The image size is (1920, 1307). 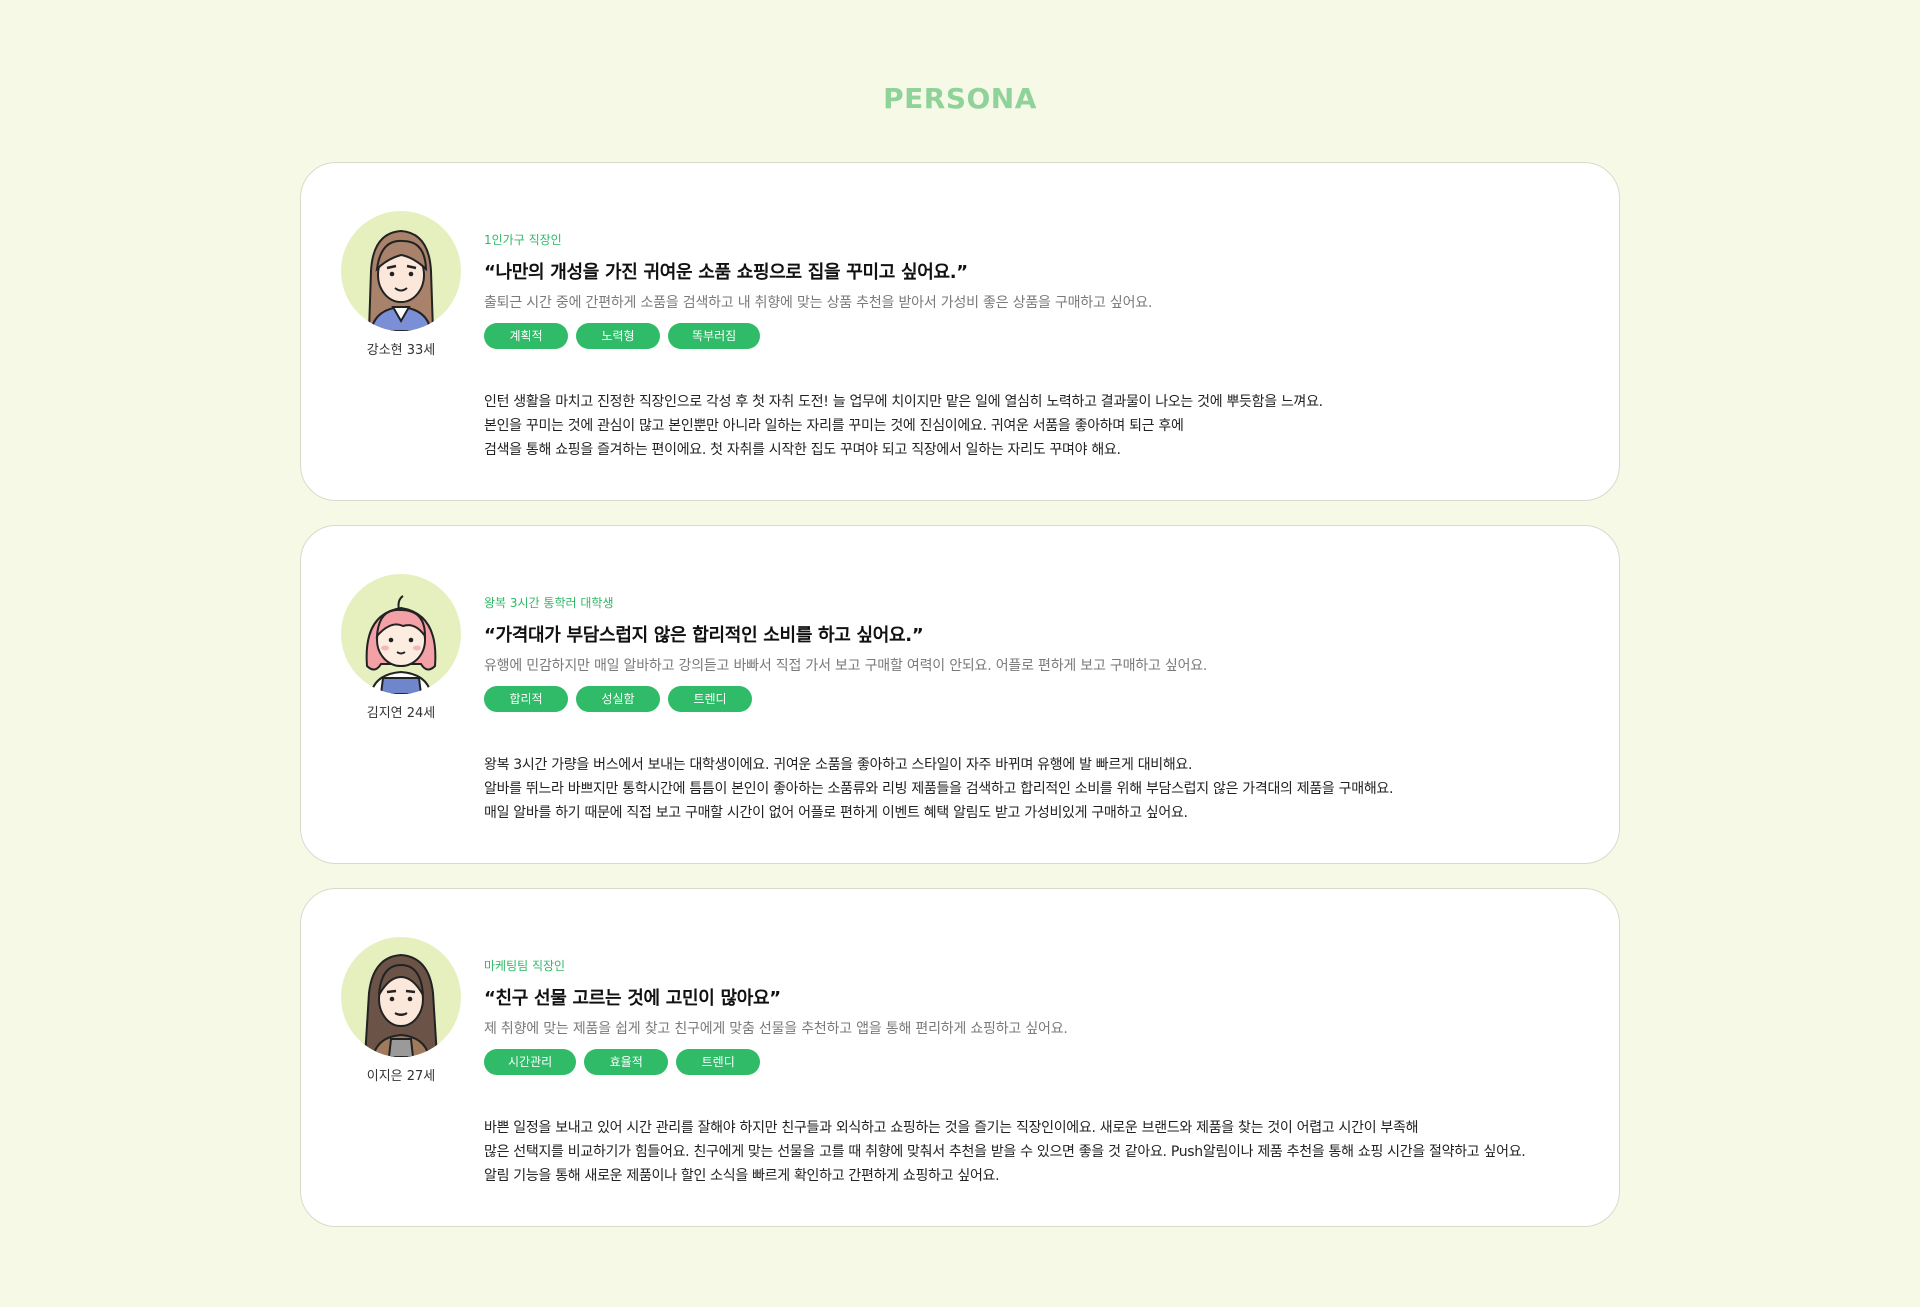 What do you see at coordinates (401, 997) in the screenshot?
I see `woman-dark-hair-avatar-icon` at bounding box center [401, 997].